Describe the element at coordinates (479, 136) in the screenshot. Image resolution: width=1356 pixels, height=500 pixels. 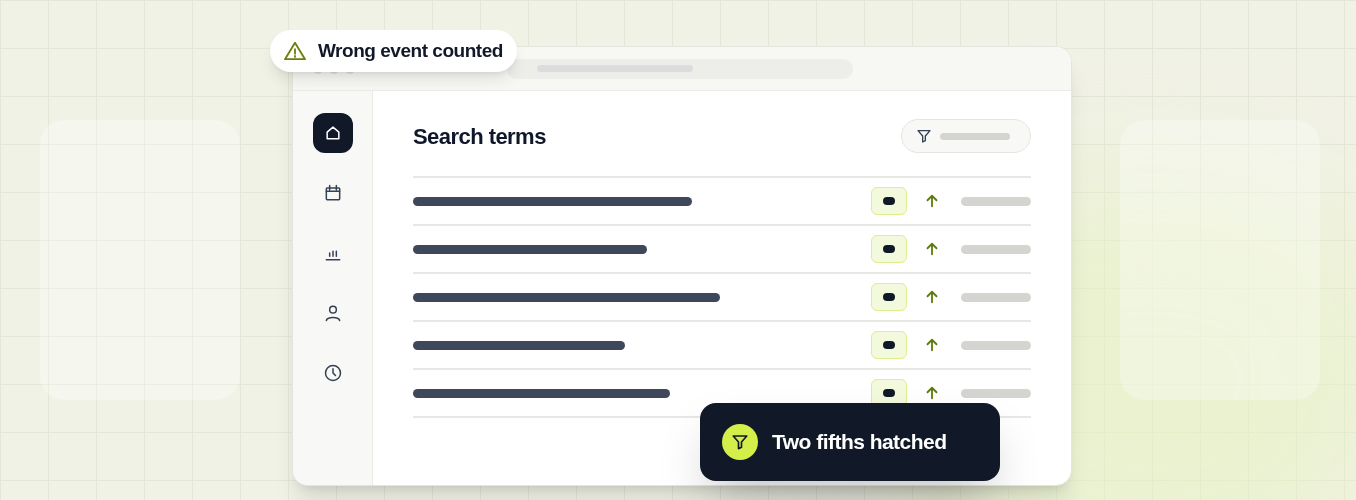
I see `panel-title: Search terms` at that location.